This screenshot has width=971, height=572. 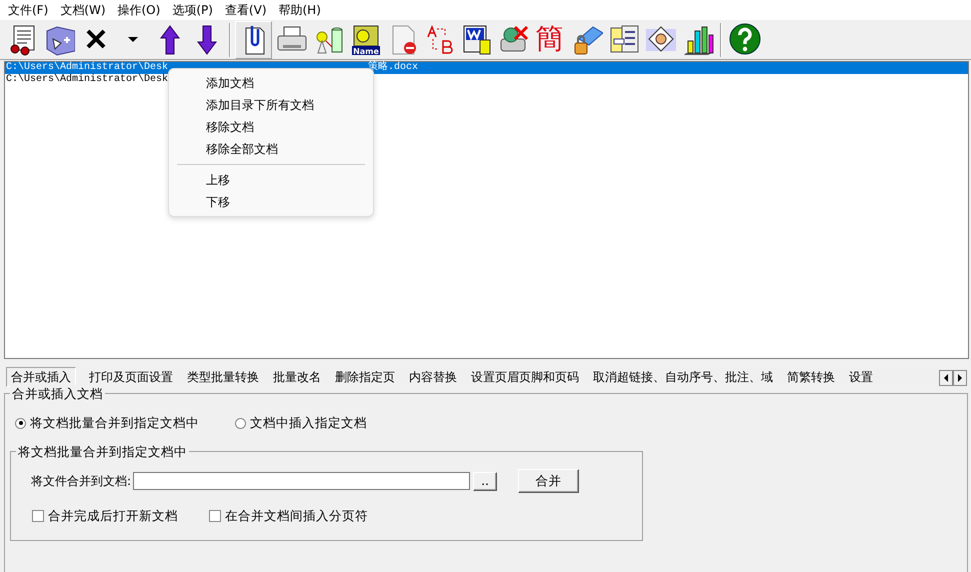 I want to click on menu-item: 文档(W), so click(x=83, y=10).